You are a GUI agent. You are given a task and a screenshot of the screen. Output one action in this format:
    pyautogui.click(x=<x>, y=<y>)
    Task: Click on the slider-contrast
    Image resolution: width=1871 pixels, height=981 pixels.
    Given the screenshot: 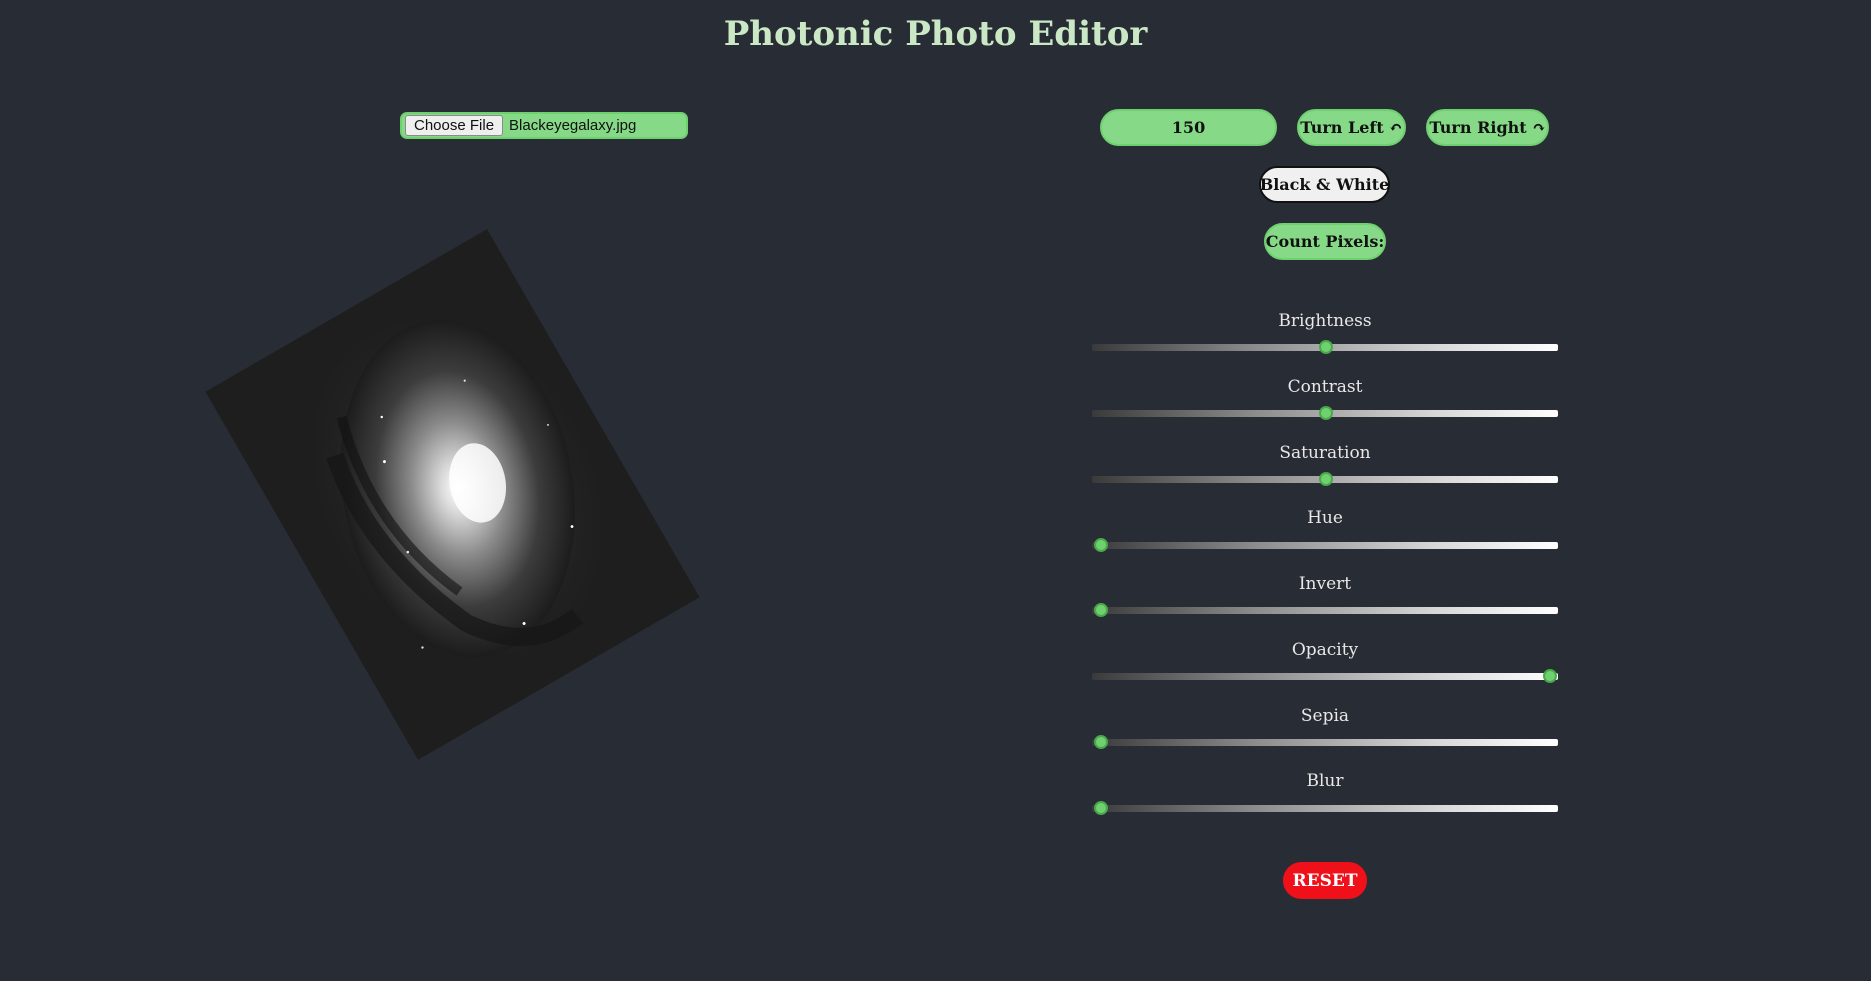 What is the action you would take?
    pyautogui.click(x=1325, y=413)
    